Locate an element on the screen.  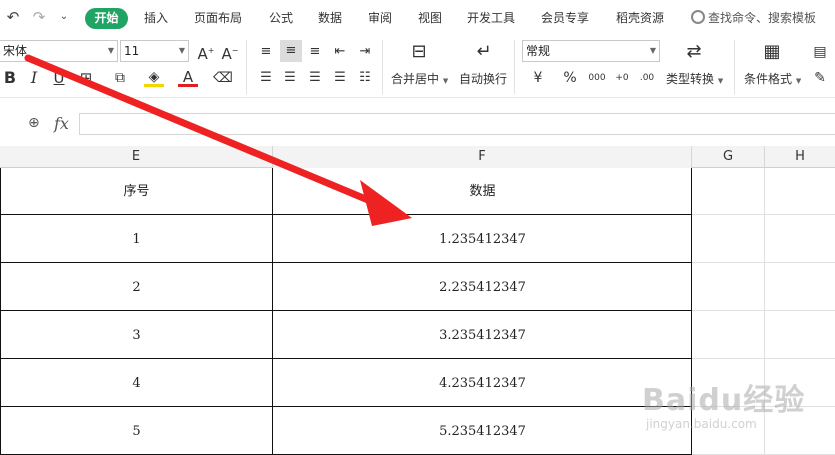
arrow-shaft is located at coordinates (204, 131).